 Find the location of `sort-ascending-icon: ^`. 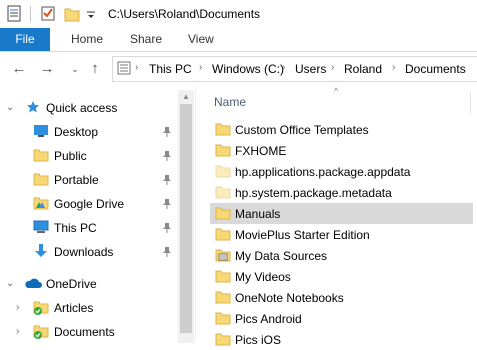

sort-ascending-icon: ^ is located at coordinates (336, 91).